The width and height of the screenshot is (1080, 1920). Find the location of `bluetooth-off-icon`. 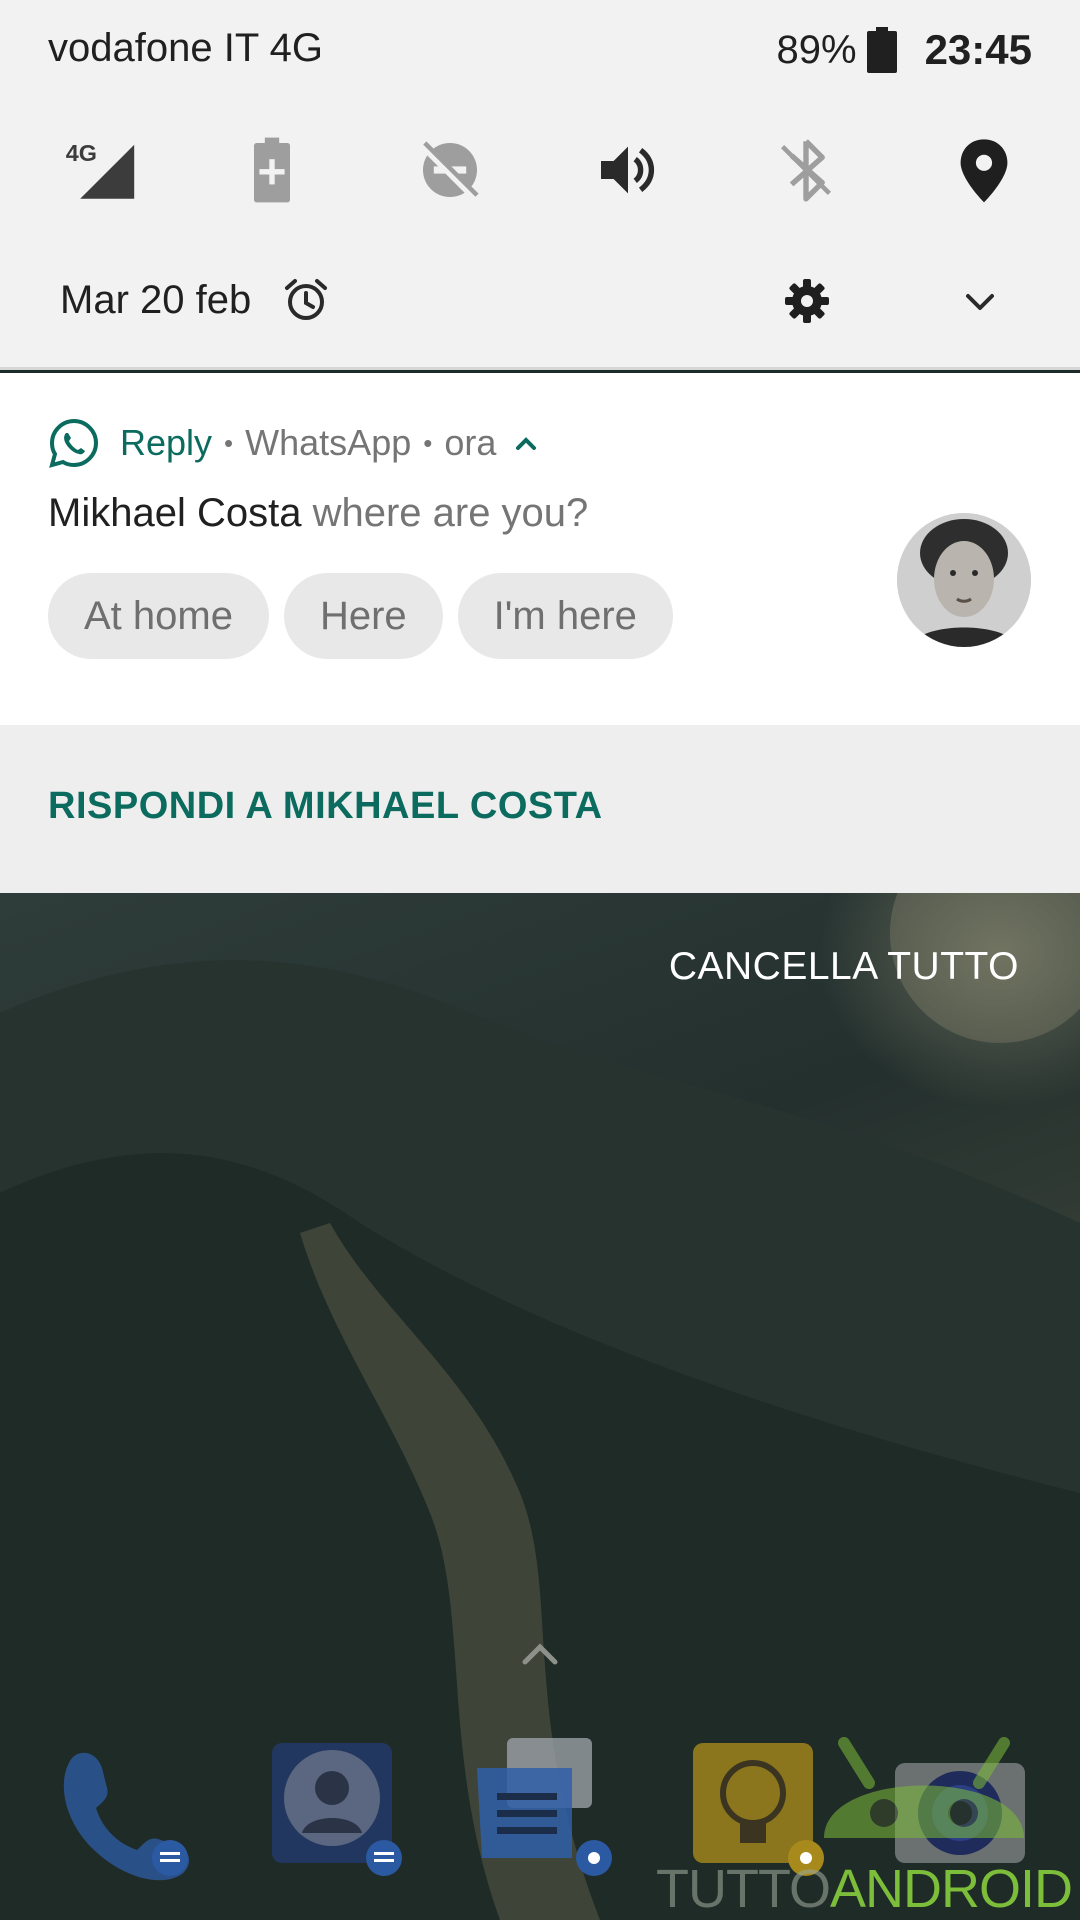

bluetooth-off-icon is located at coordinates (806, 170).